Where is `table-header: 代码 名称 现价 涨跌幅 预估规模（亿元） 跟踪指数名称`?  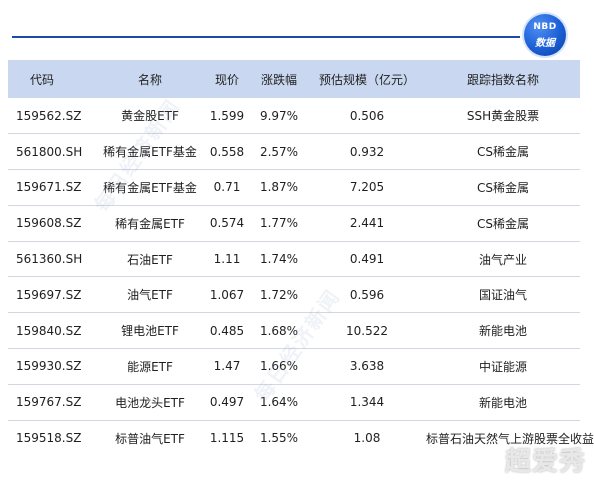 table-header: 代码 名称 现价 涨跌幅 预估规模（亿元） 跟踪指数名称 is located at coordinates (294, 79).